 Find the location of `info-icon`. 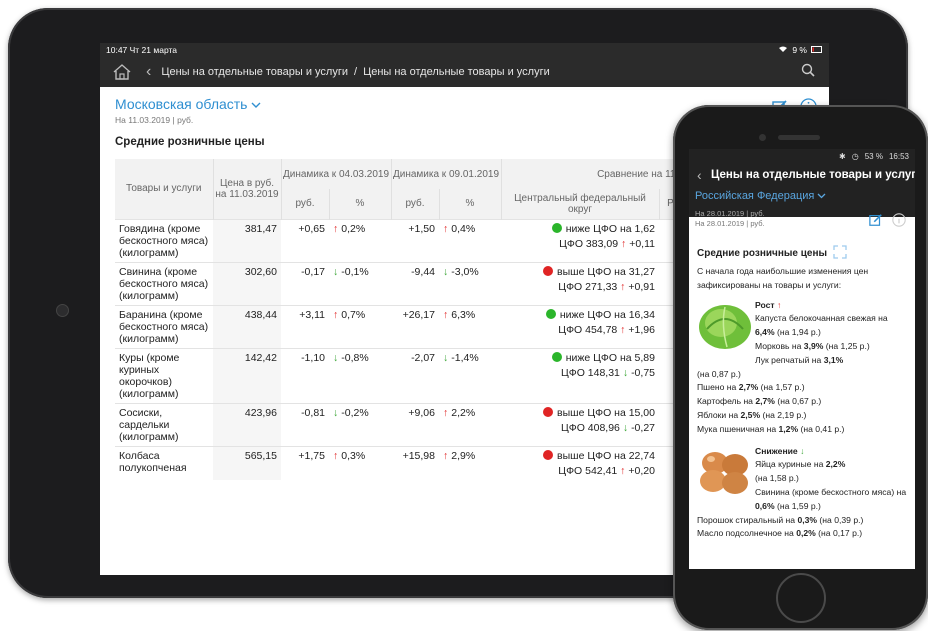

info-icon is located at coordinates (899, 222).